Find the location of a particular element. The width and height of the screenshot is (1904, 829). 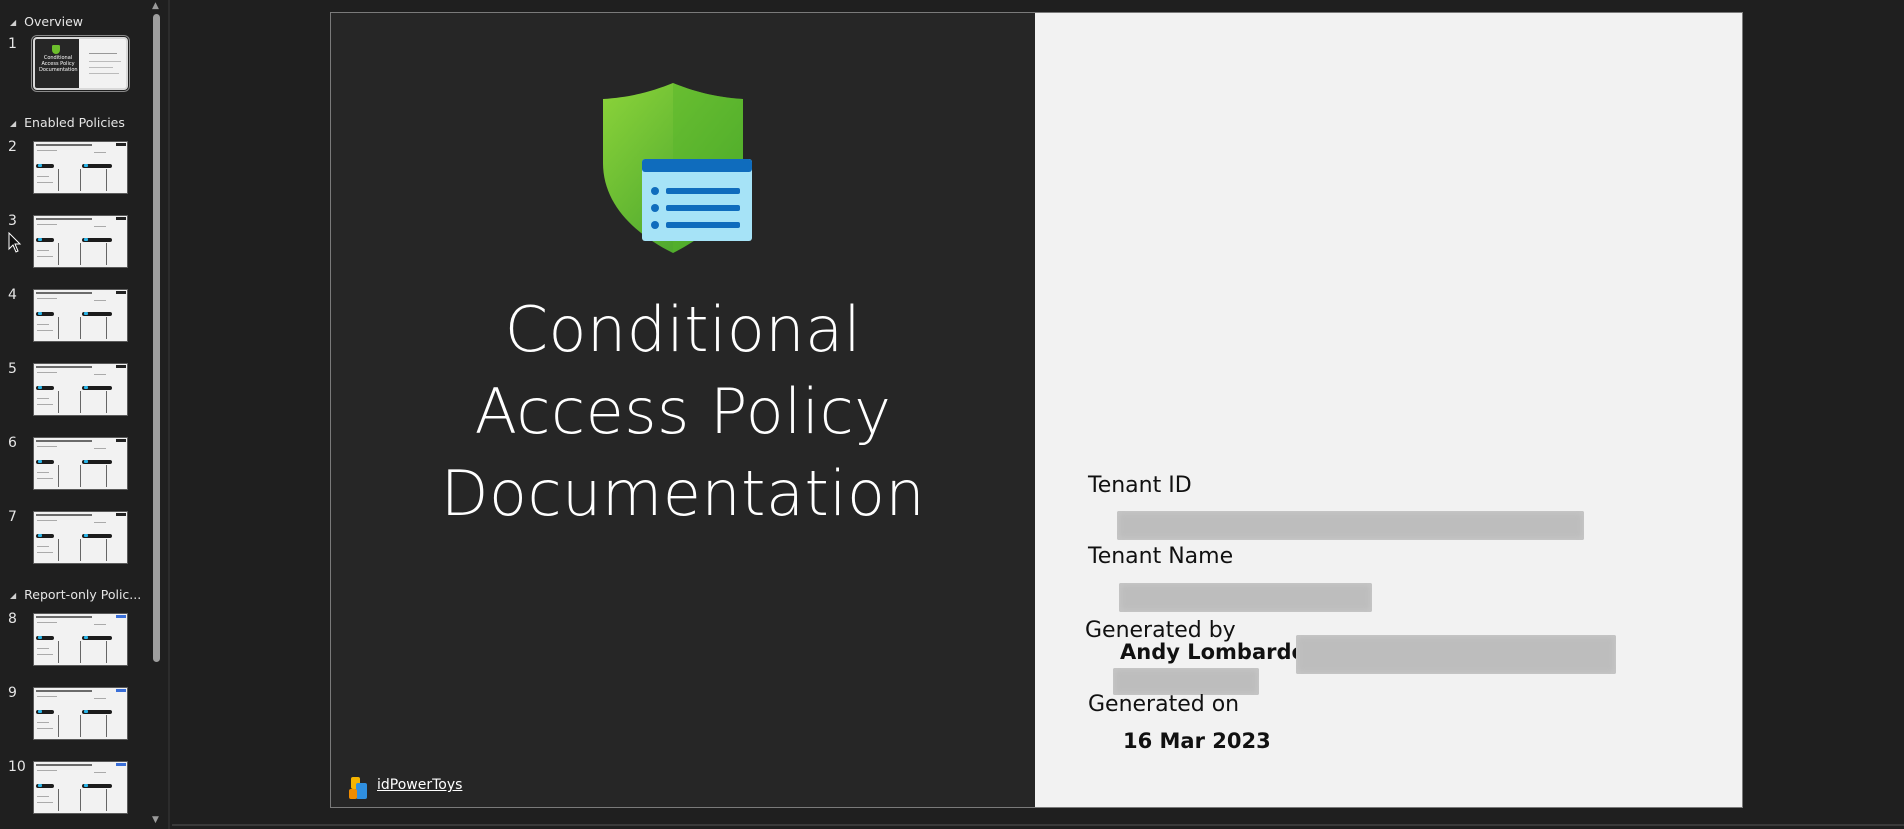

section-header-enabled-policies: ◢ Enabled Policies is located at coordinates (67, 122).